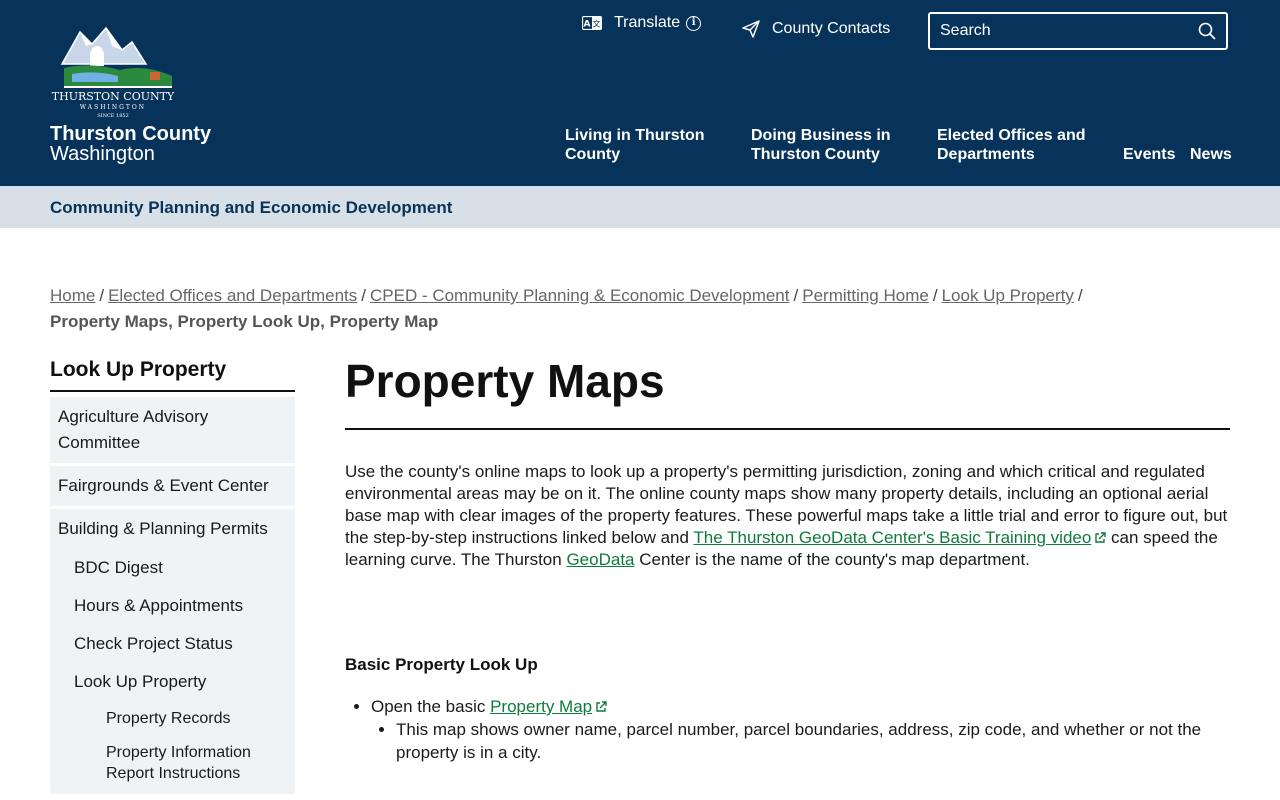  I want to click on site-name: Thurston County Washington, so click(130, 144).